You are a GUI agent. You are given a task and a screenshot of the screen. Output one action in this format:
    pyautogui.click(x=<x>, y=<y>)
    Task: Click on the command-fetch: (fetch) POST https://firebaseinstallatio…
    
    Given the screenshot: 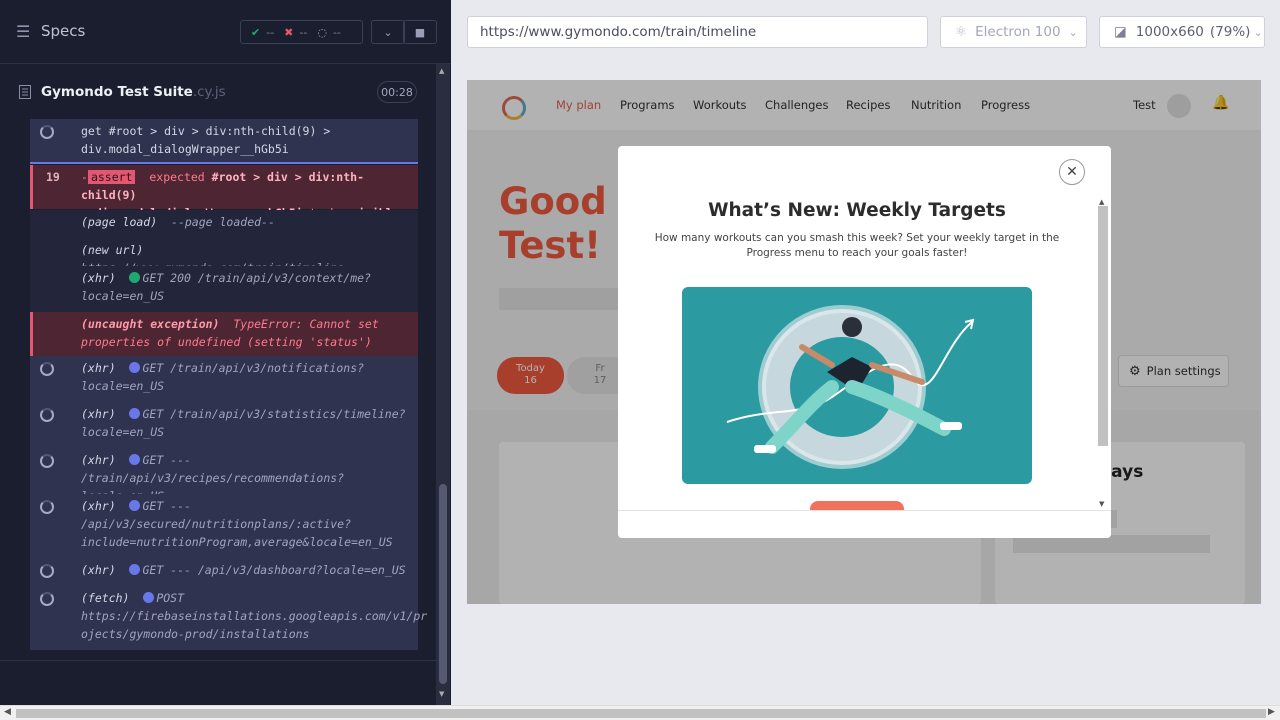 What is the action you would take?
    pyautogui.click(x=229, y=618)
    